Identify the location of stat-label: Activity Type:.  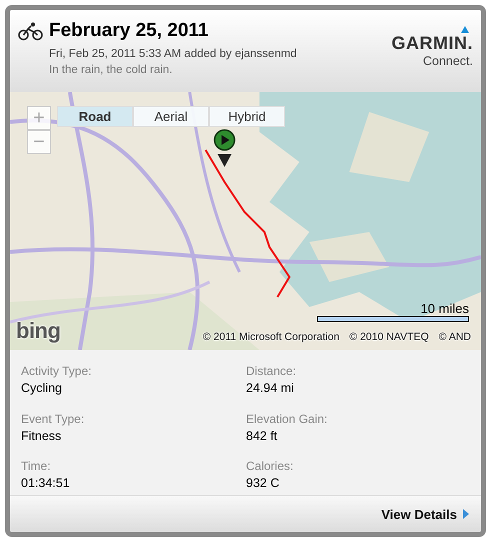
(56, 371).